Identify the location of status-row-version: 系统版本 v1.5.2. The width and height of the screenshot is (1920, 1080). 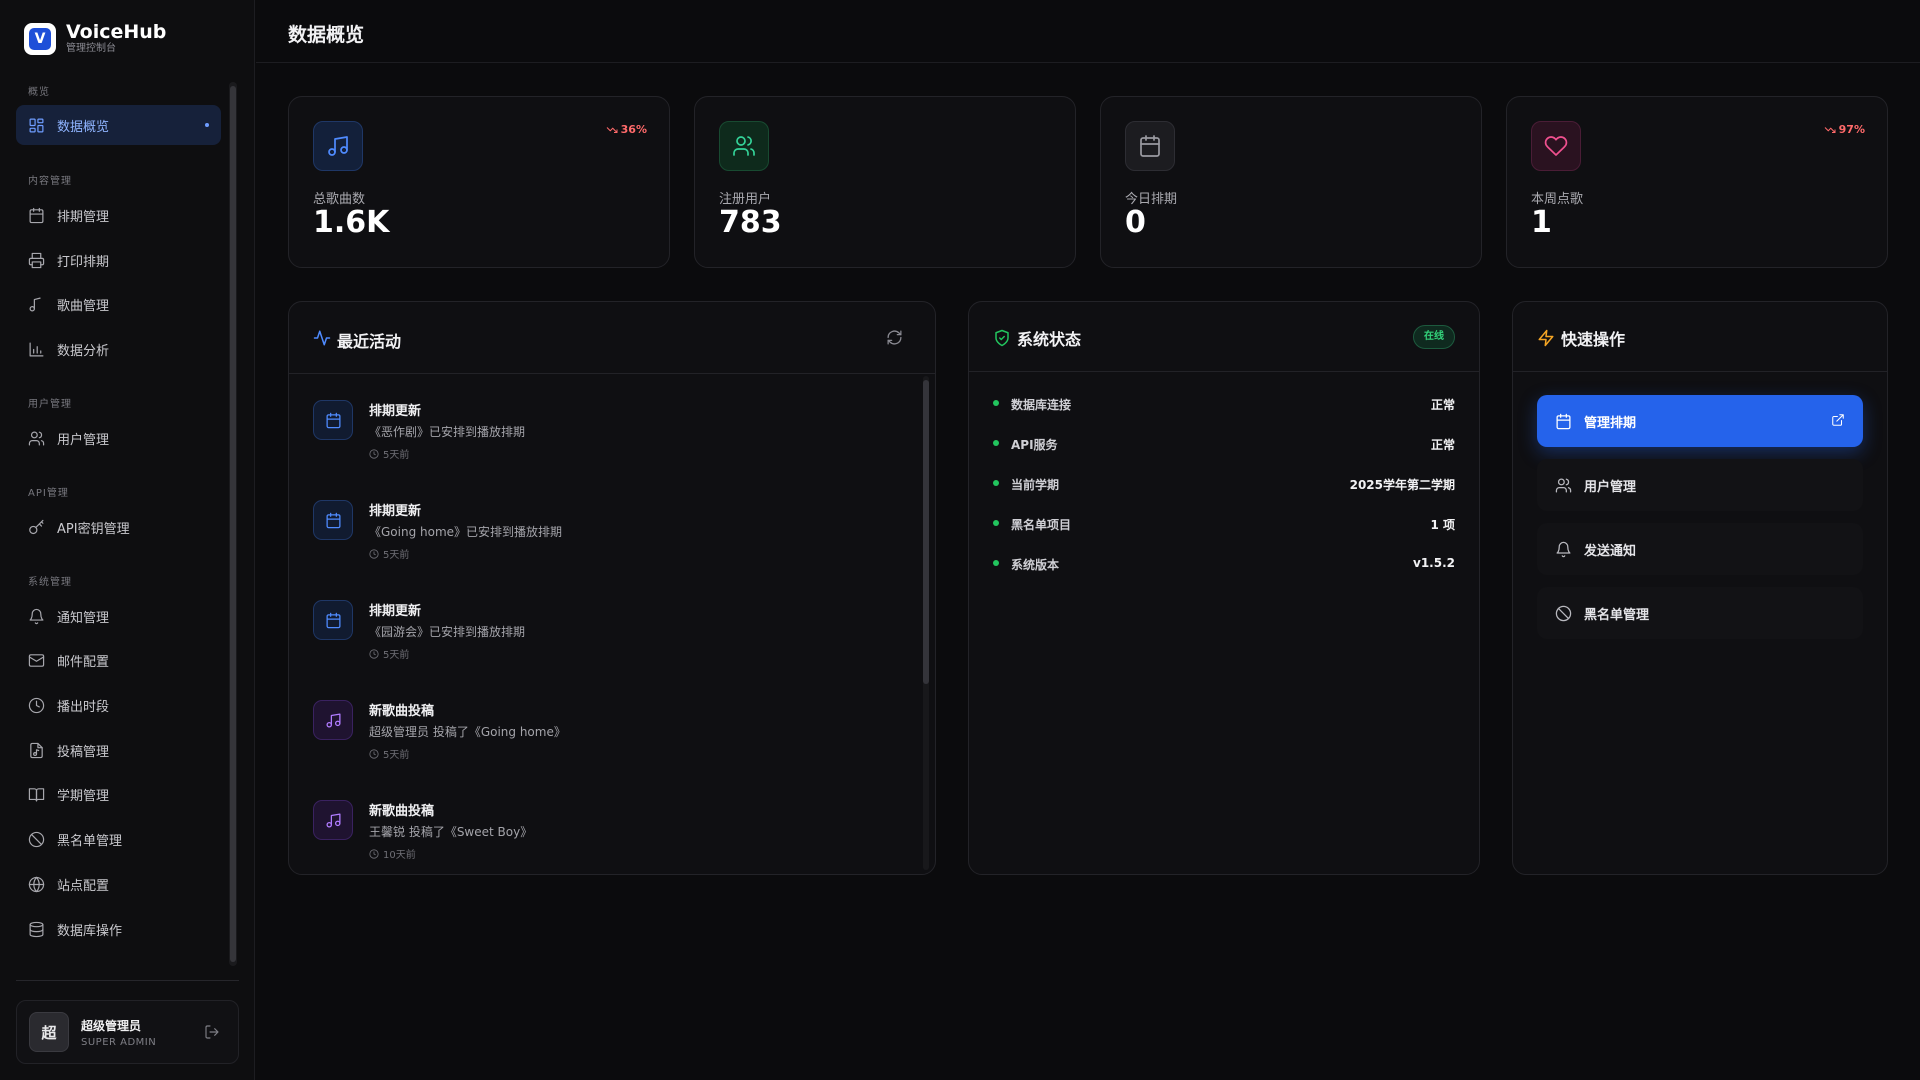
(1224, 564).